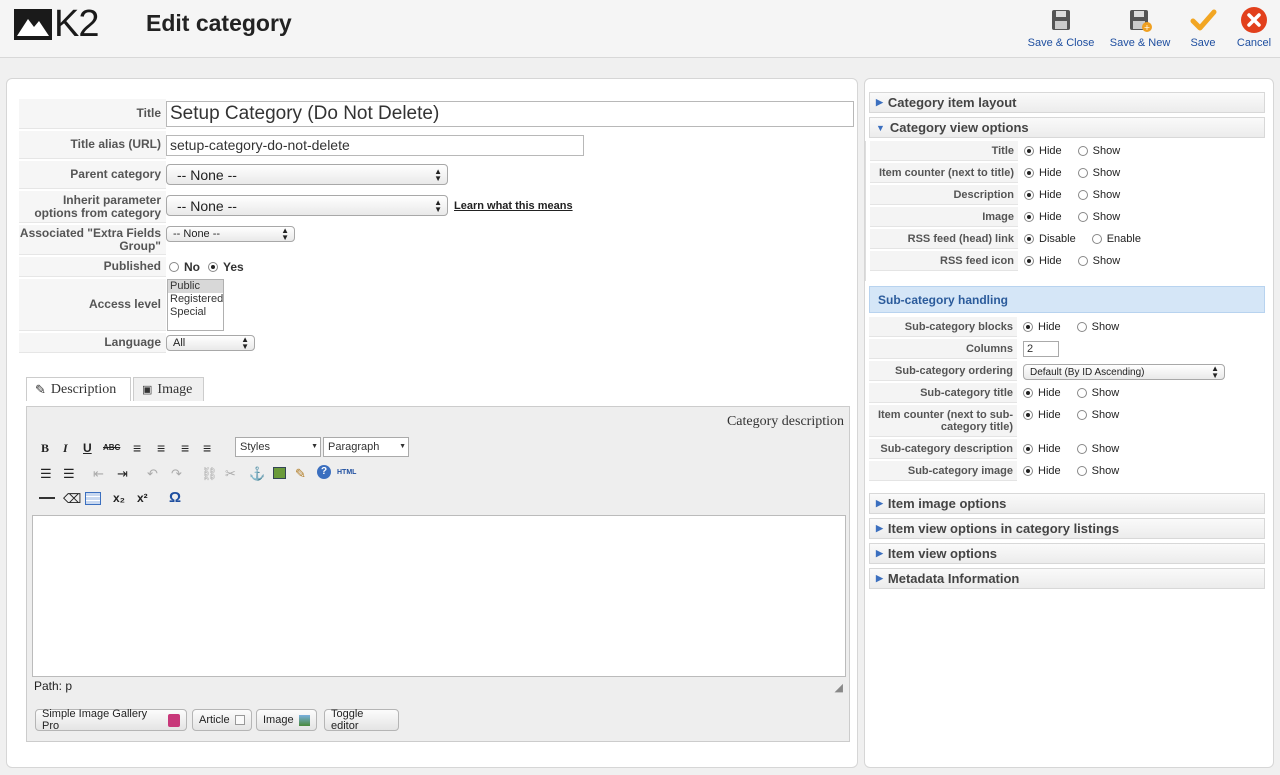 Image resolution: width=1280 pixels, height=775 pixels. I want to click on italic-icon: I, so click(65, 448).